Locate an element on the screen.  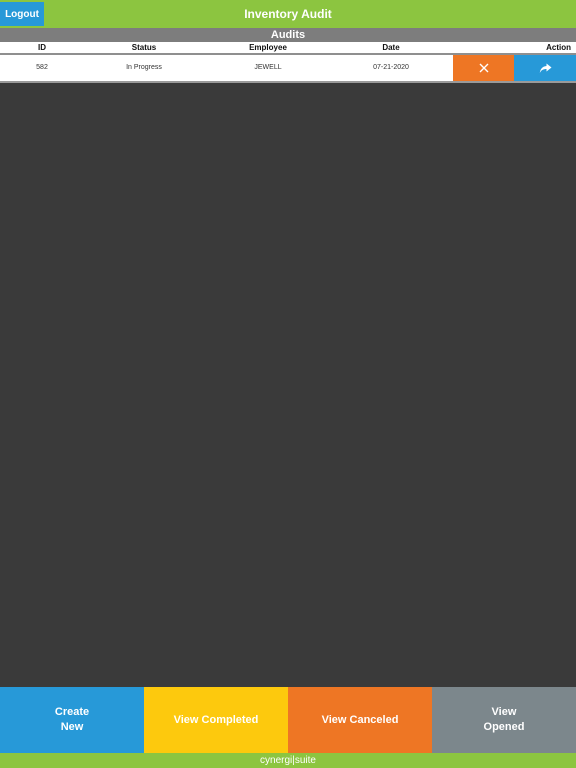
section-title: Audits is located at coordinates (288, 35).